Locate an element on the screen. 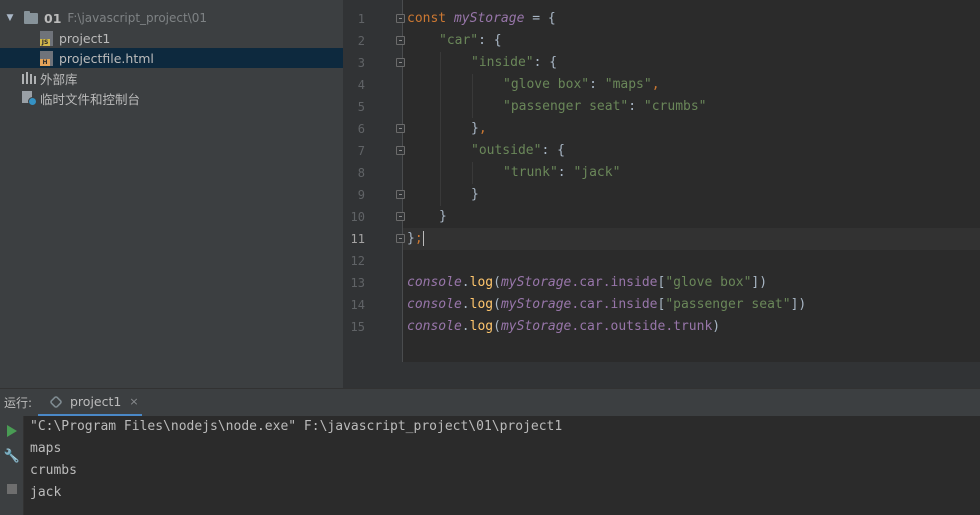 The width and height of the screenshot is (980, 515). code-line-10: } is located at coordinates (443, 216).